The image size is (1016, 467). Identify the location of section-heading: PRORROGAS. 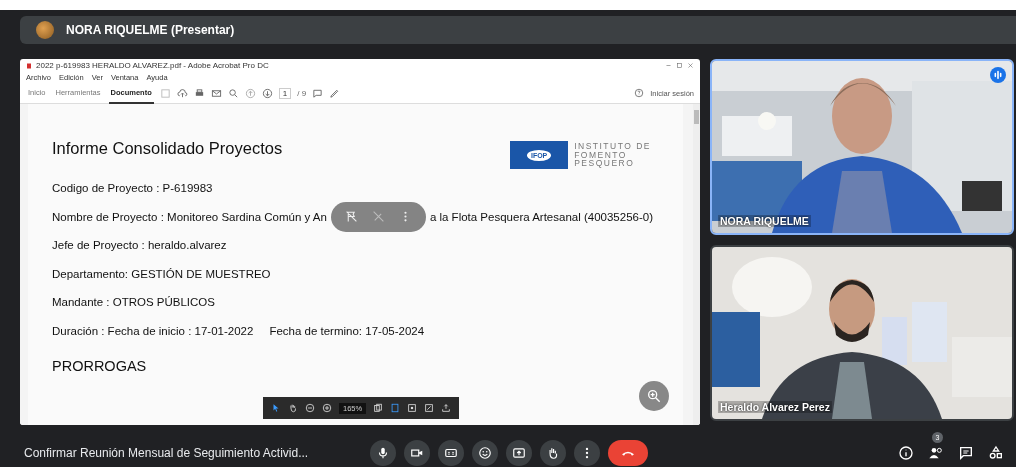
(99, 365).